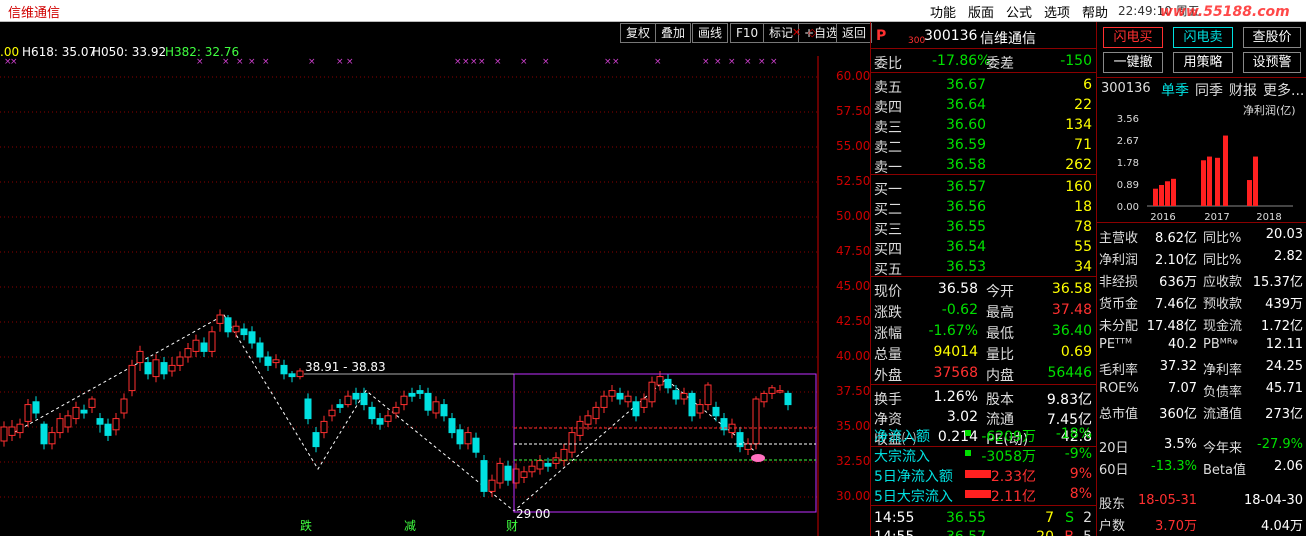  I want to click on ask-volume: 262, so click(1078, 165).